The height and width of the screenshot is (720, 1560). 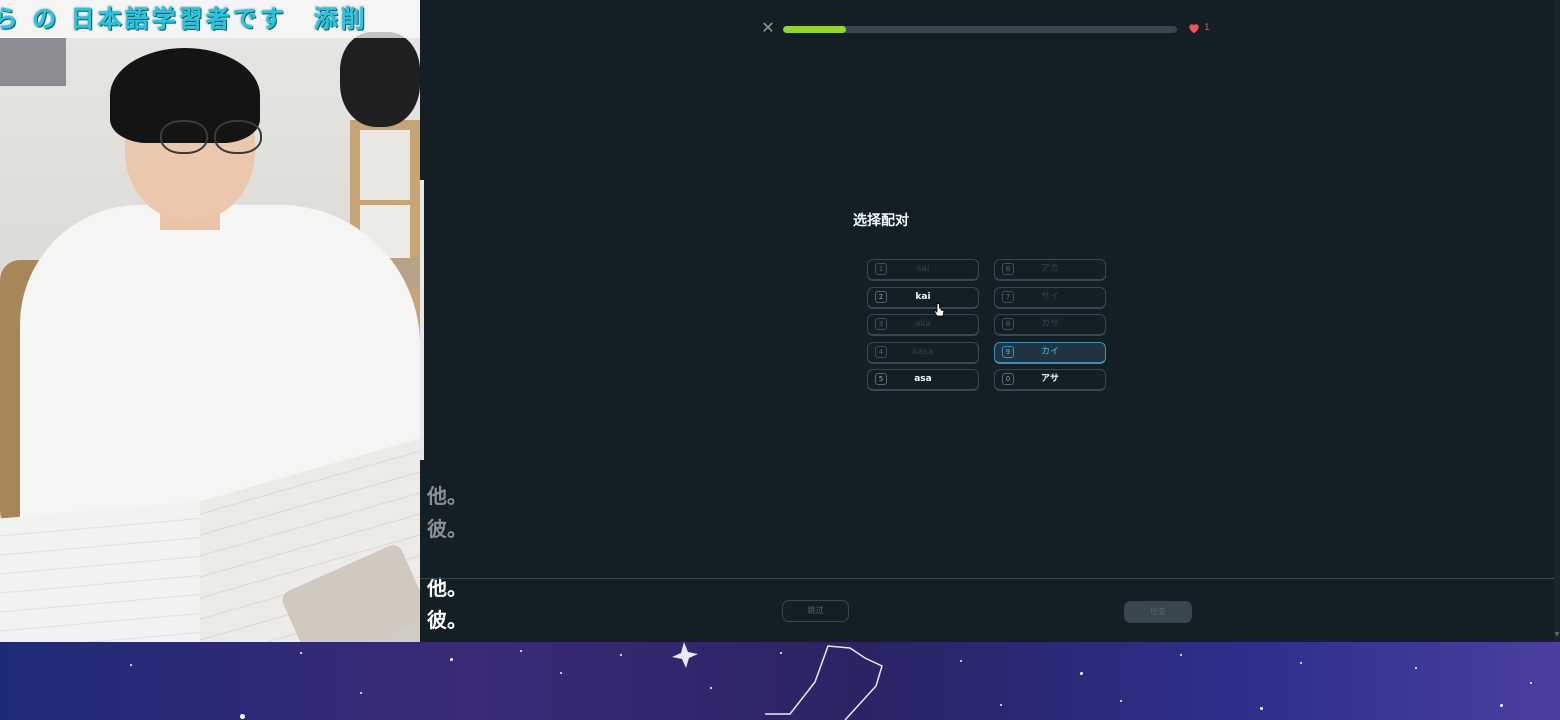 I want to click on microphone, so click(x=380, y=79).